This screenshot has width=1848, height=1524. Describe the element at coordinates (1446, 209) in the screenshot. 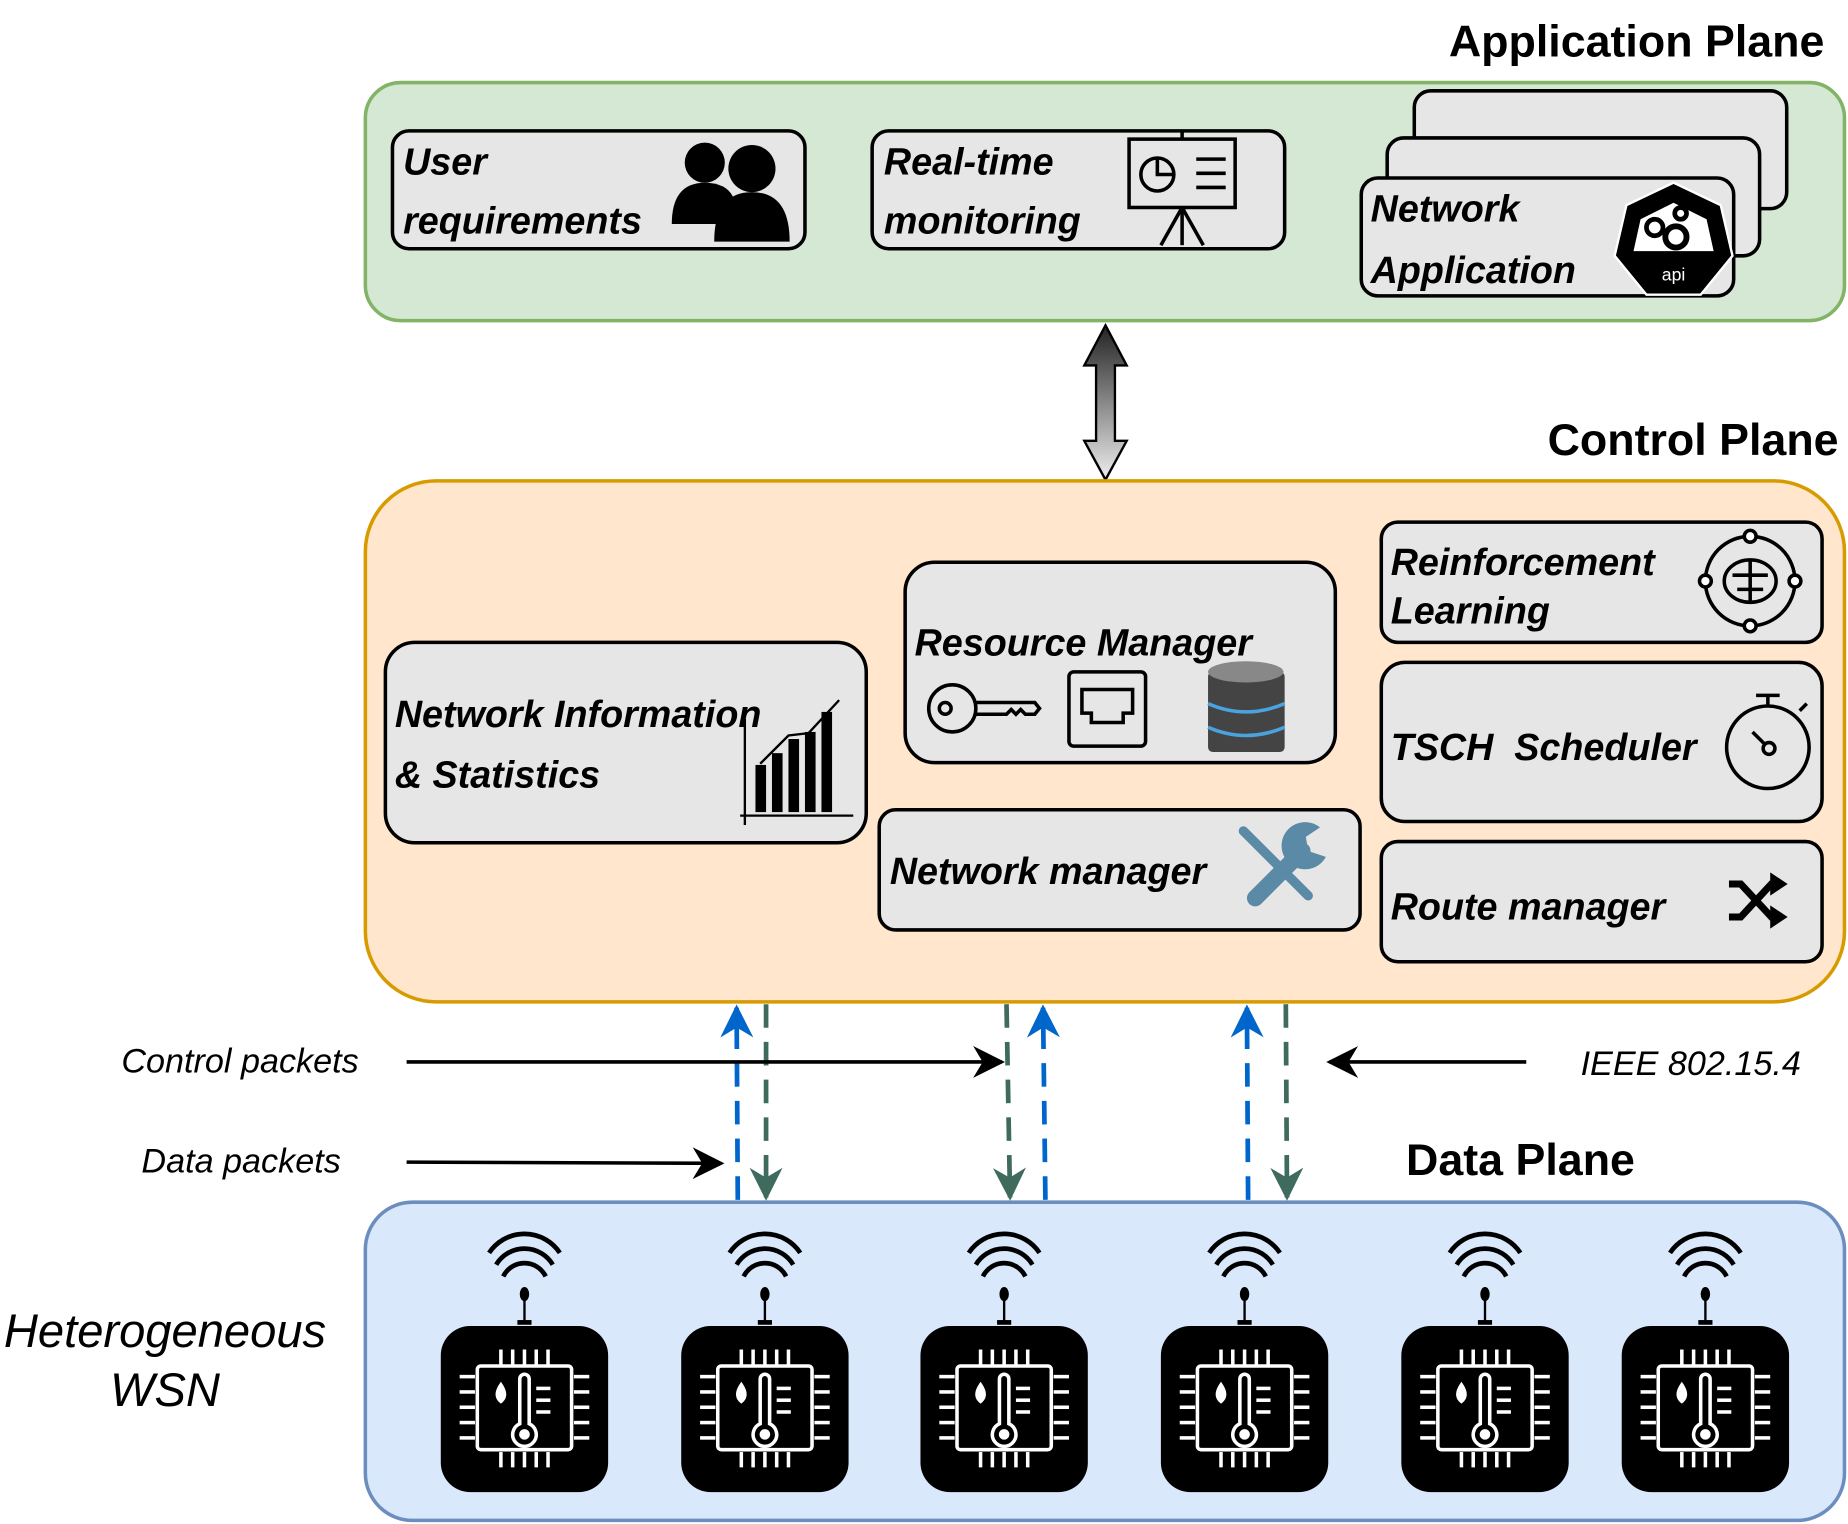

I see `network-application-label-1: Network` at that location.